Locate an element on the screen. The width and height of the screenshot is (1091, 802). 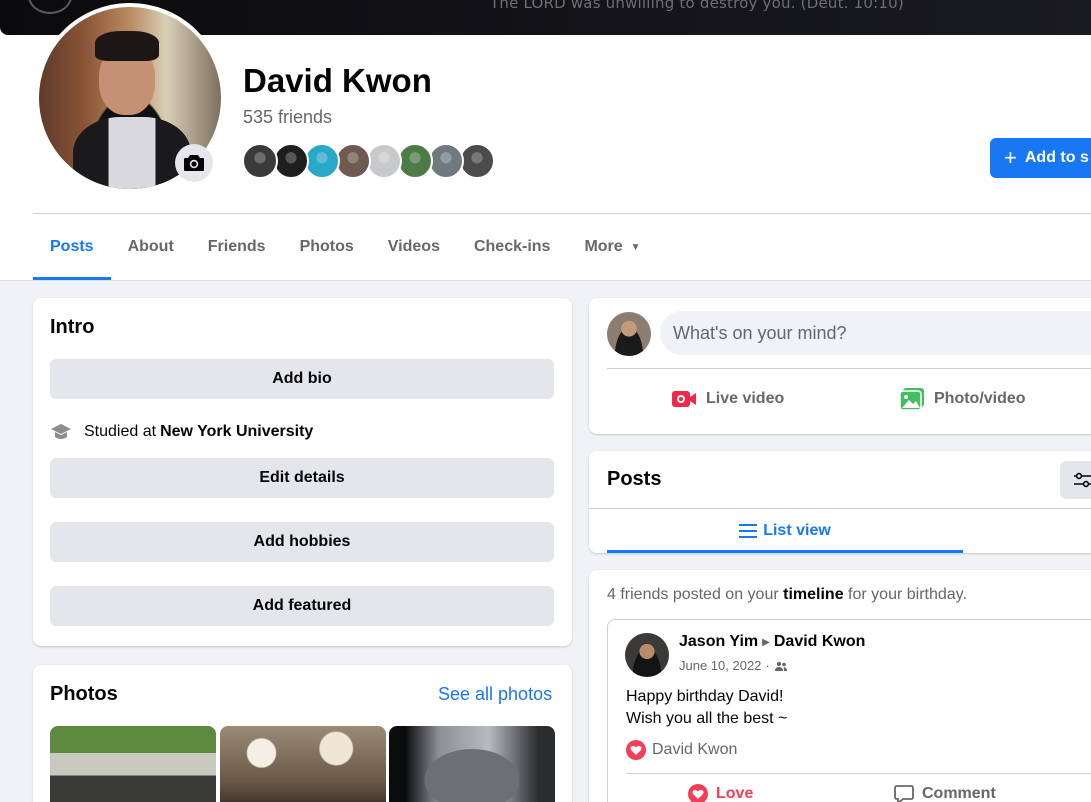
add-to-story-label: Add to s is located at coordinates (1056, 157).